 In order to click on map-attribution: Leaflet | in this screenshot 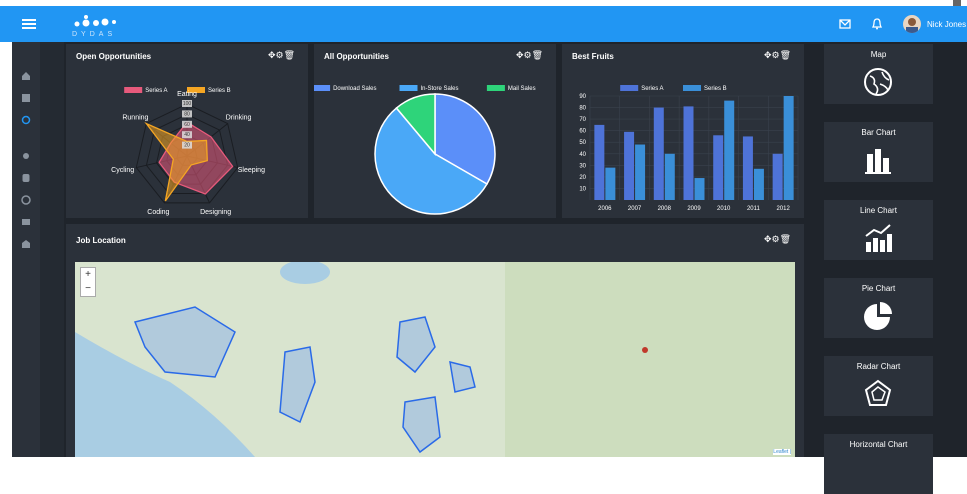, I will do `click(782, 452)`.